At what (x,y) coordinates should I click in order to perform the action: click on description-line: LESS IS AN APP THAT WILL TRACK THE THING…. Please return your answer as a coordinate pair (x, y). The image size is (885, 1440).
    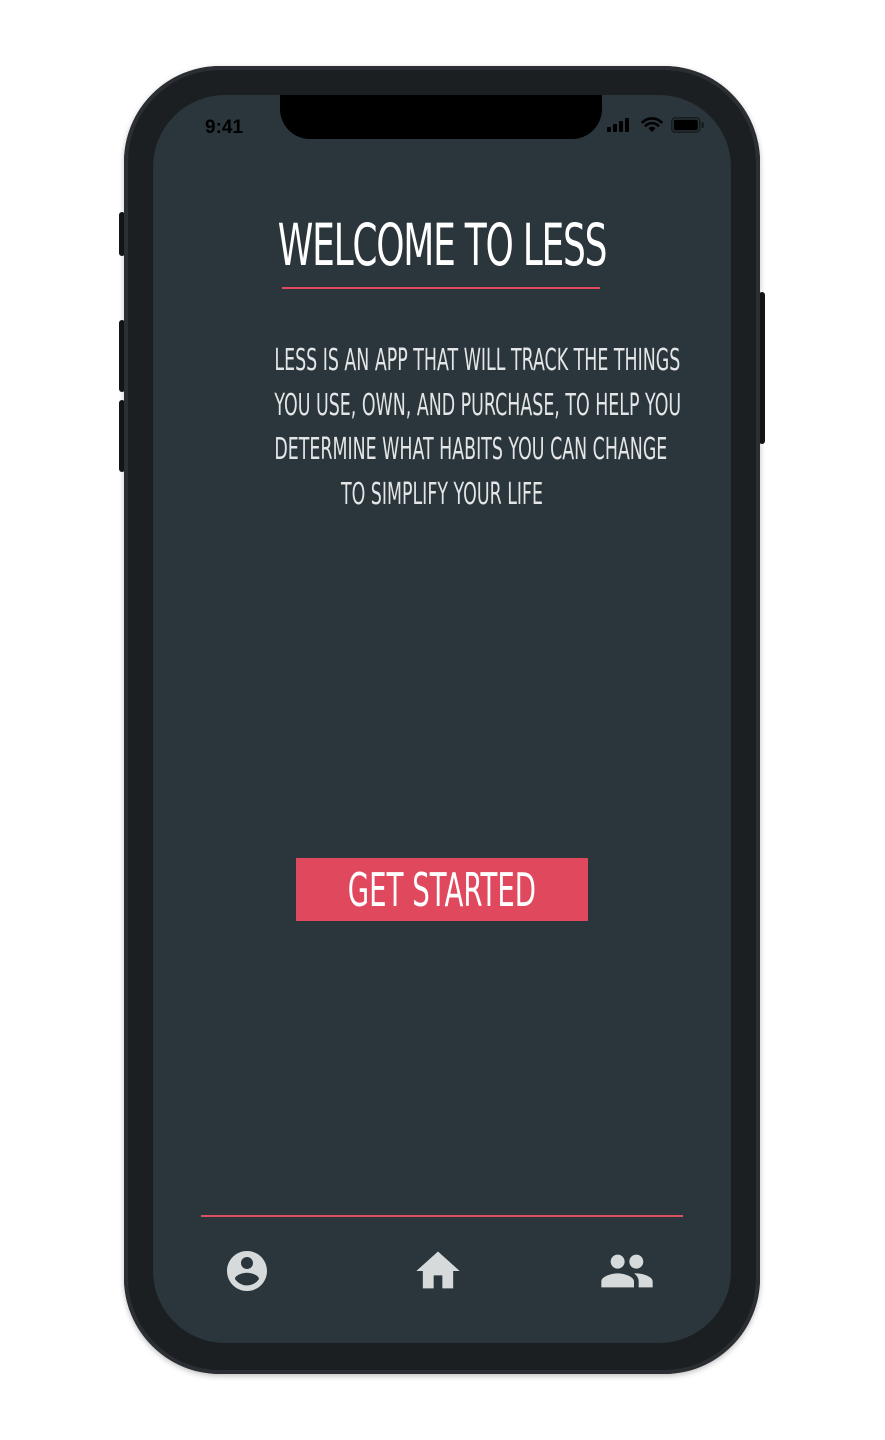
    Looking at the image, I should click on (477, 360).